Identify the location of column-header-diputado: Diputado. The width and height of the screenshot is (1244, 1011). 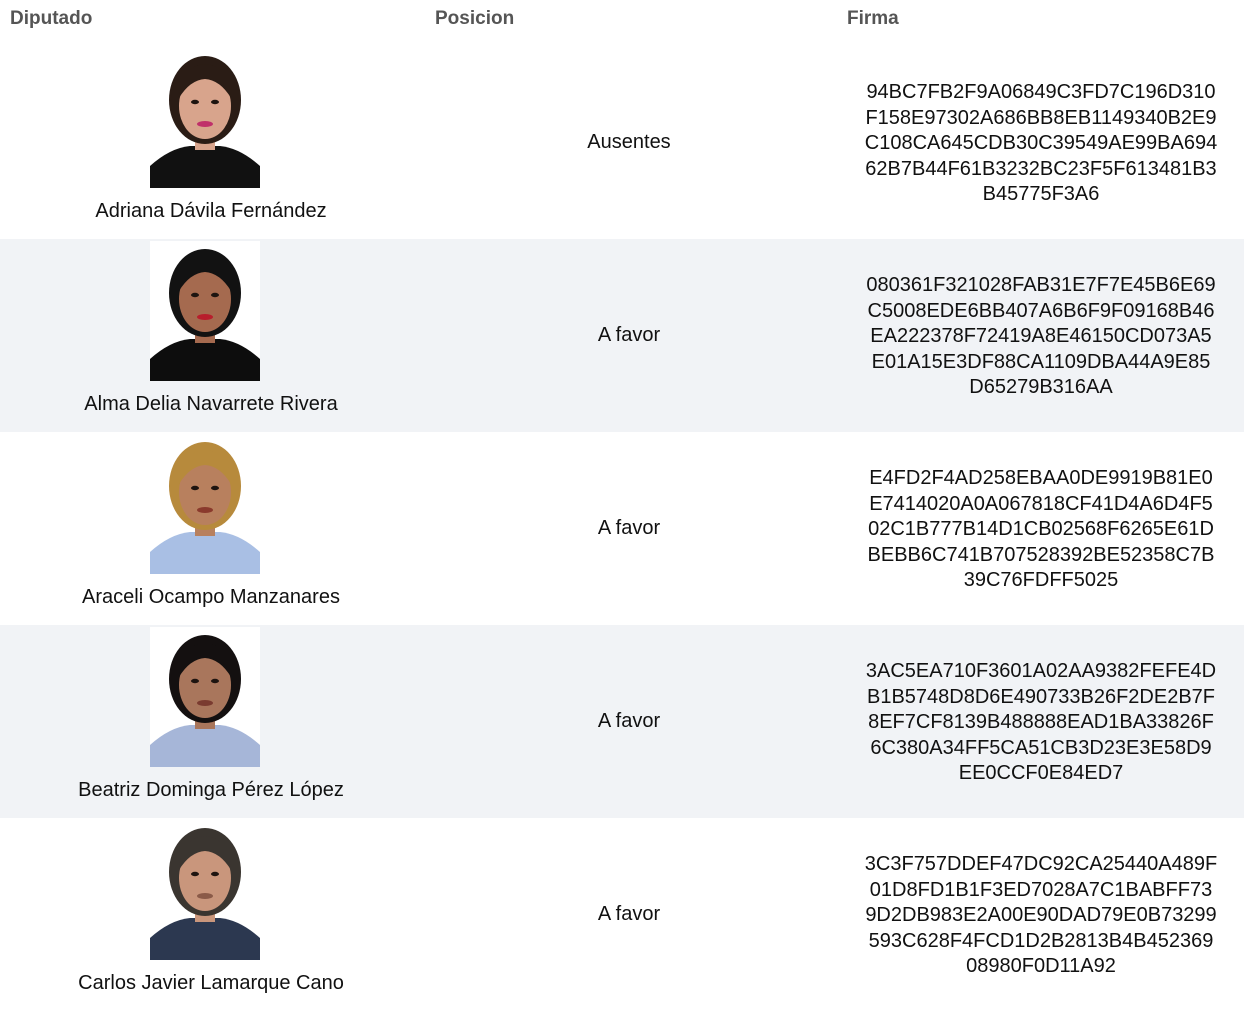
(51, 18).